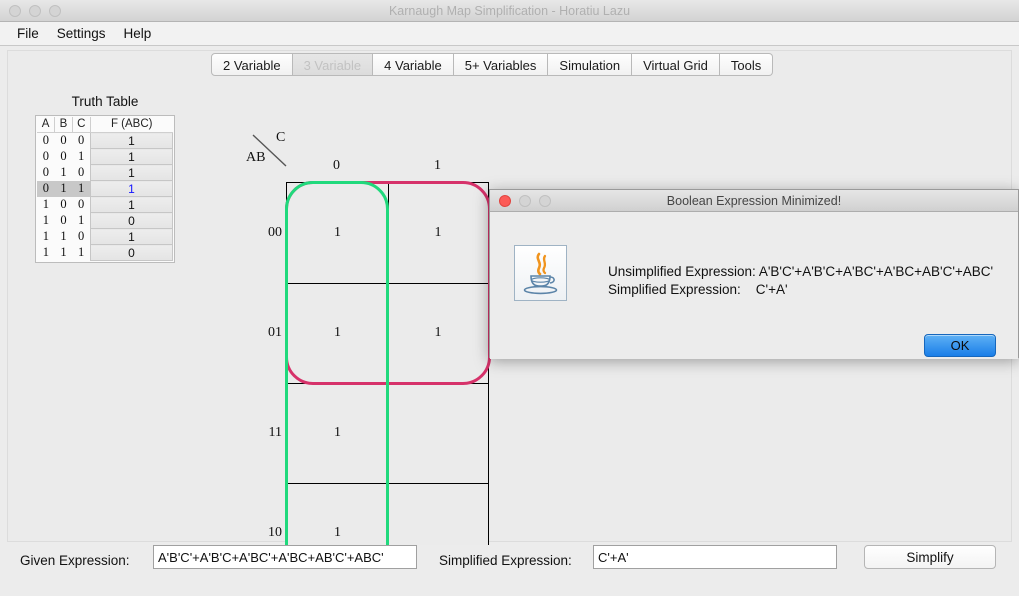  What do you see at coordinates (275, 232) in the screenshot?
I see `kmap-row-header-00: 00` at bounding box center [275, 232].